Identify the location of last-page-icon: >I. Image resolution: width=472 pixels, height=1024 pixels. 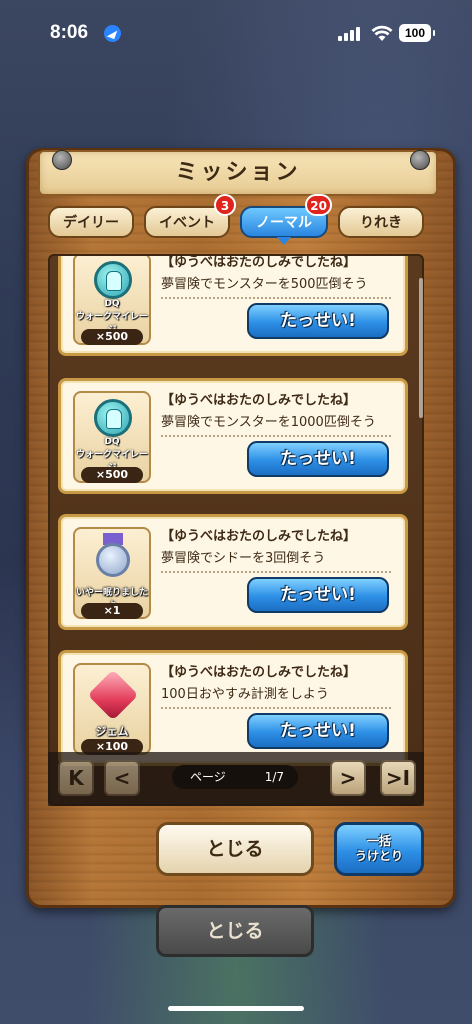
(398, 778).